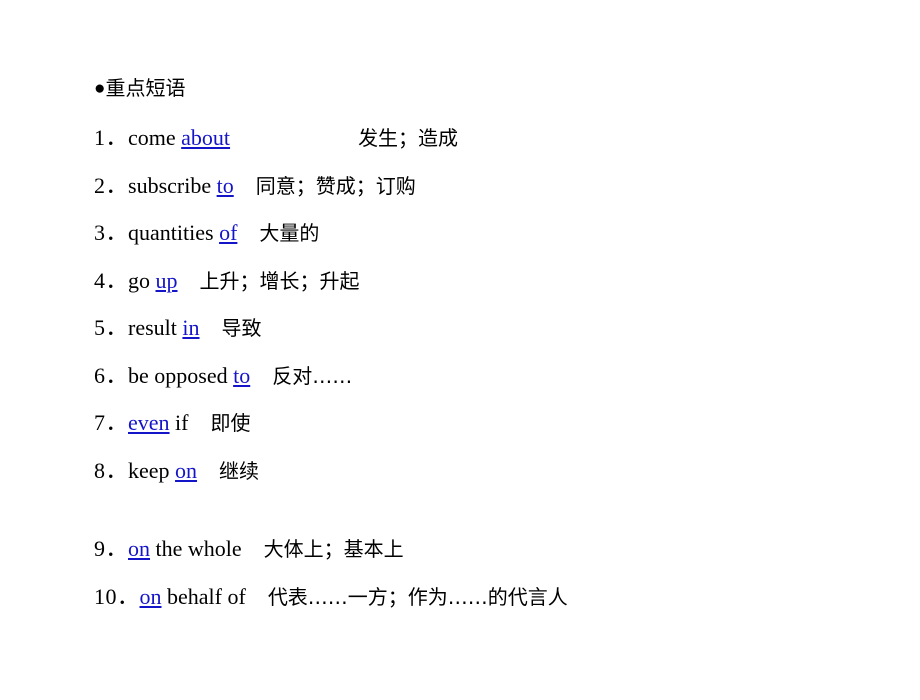  I want to click on item-keyword: in, so click(191, 327).